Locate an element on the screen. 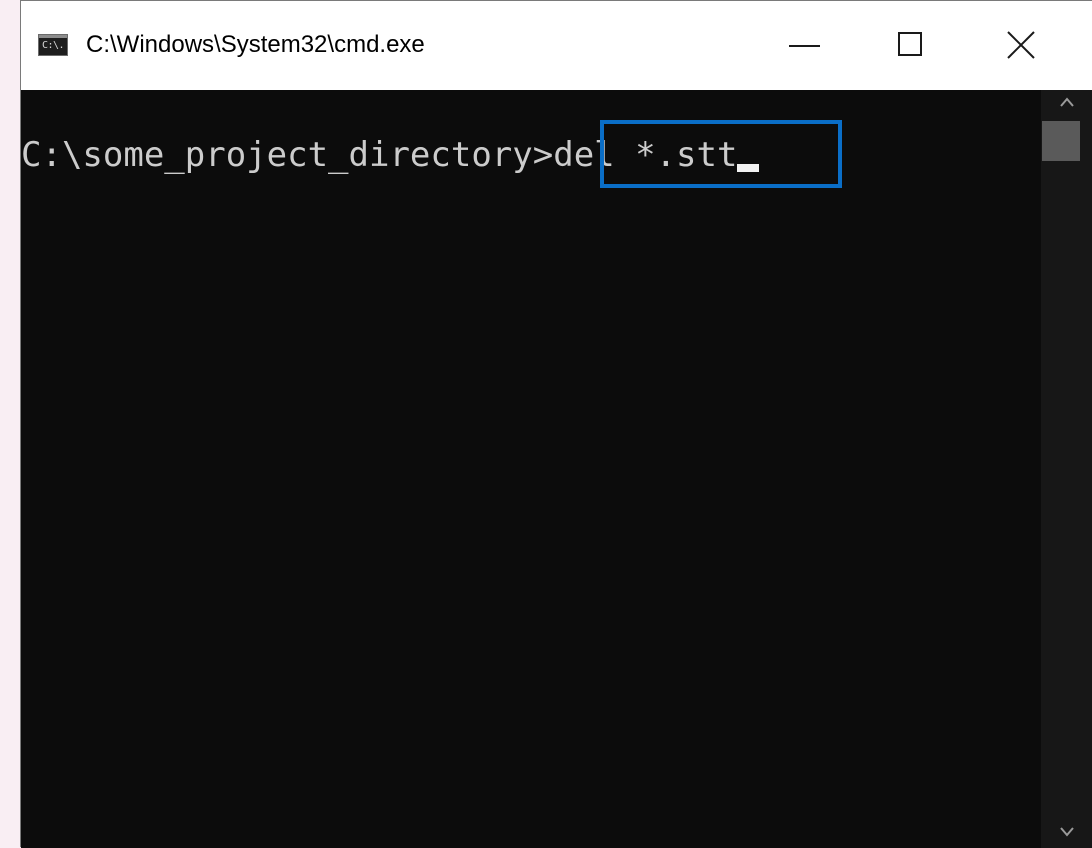 The image size is (1092, 848). maximize-icon is located at coordinates (910, 44).